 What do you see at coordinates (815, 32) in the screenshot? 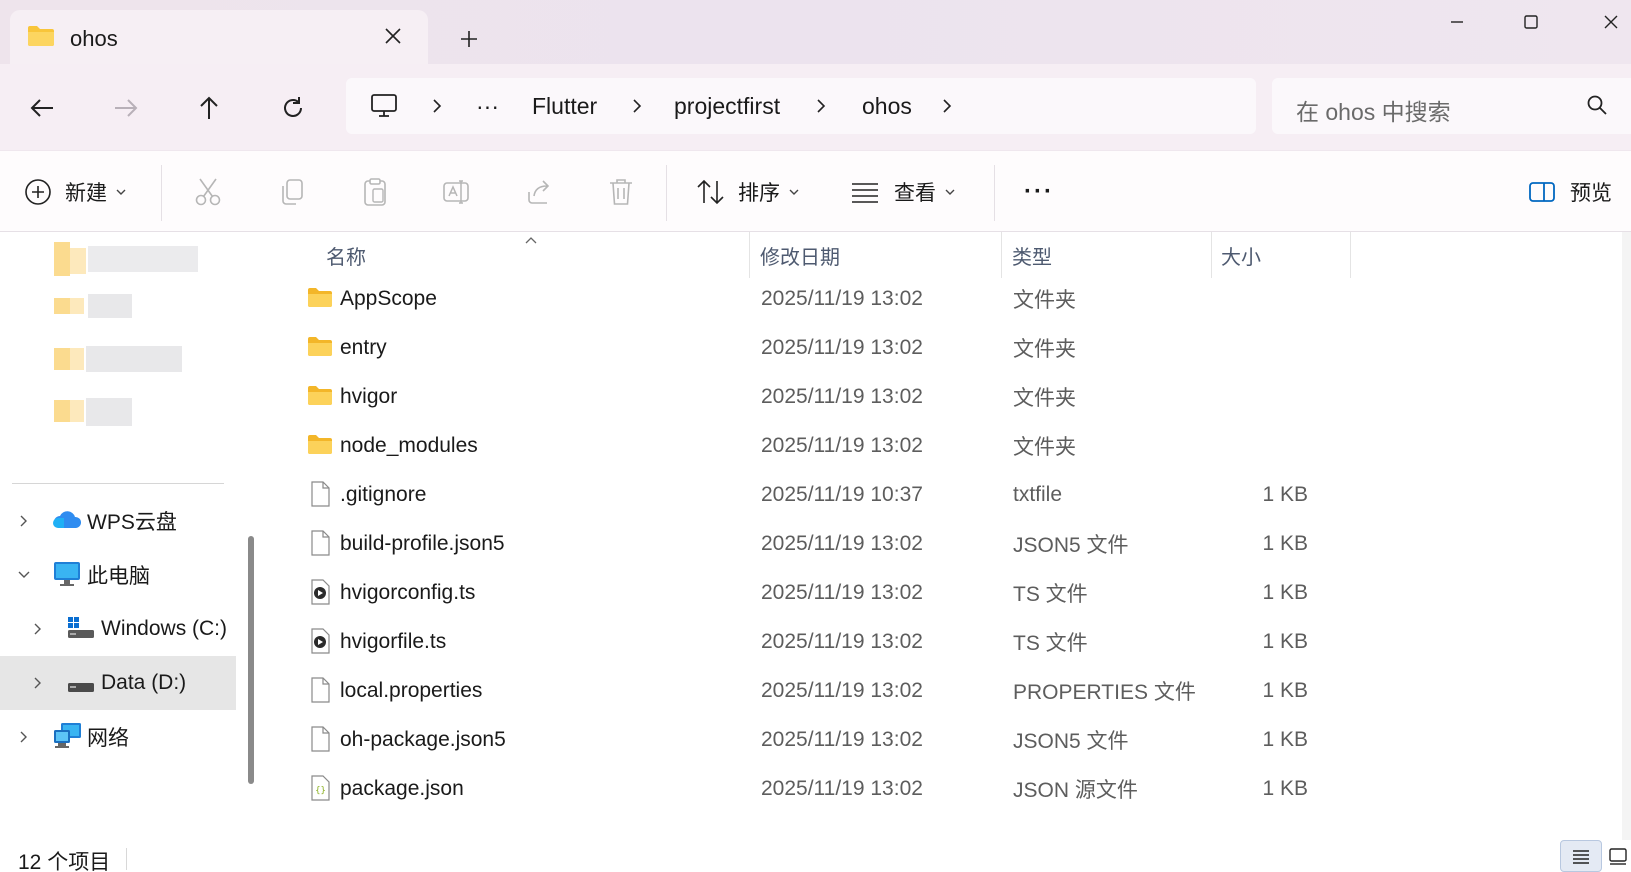
I see `title-bar: ohos` at bounding box center [815, 32].